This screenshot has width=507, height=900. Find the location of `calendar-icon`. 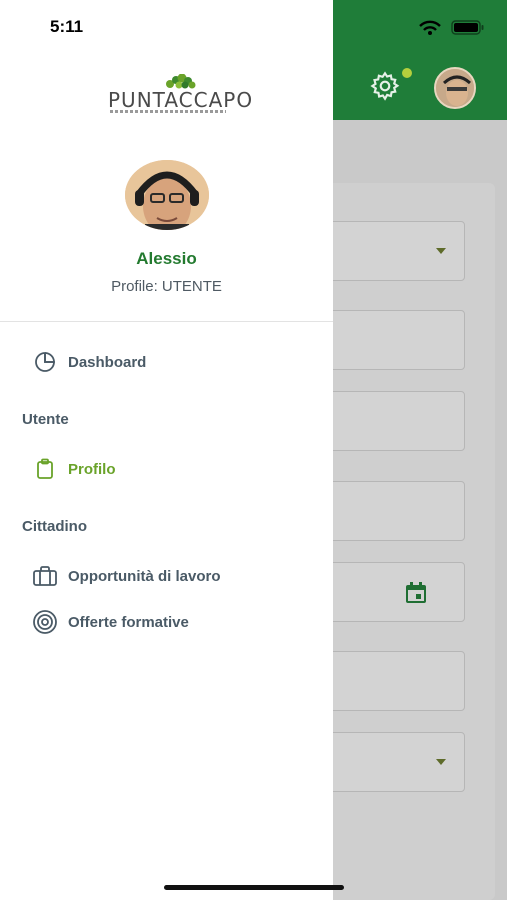

calendar-icon is located at coordinates (416, 593).